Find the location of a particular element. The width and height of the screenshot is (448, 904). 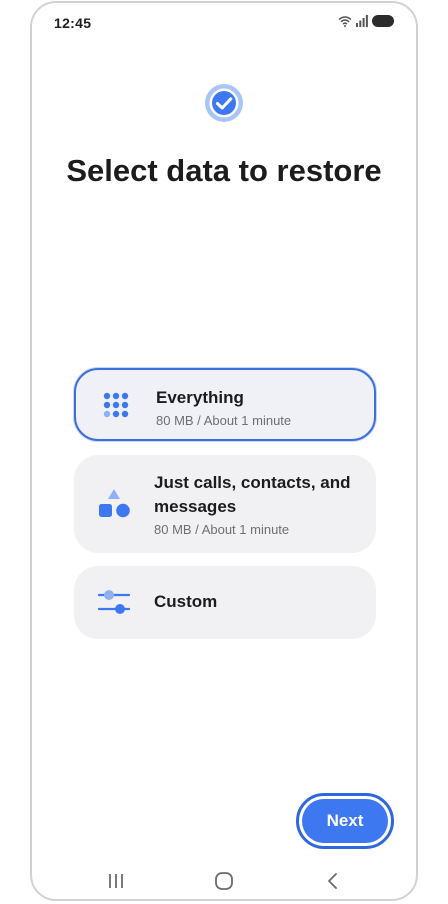

next-button: Next is located at coordinates (345, 821).